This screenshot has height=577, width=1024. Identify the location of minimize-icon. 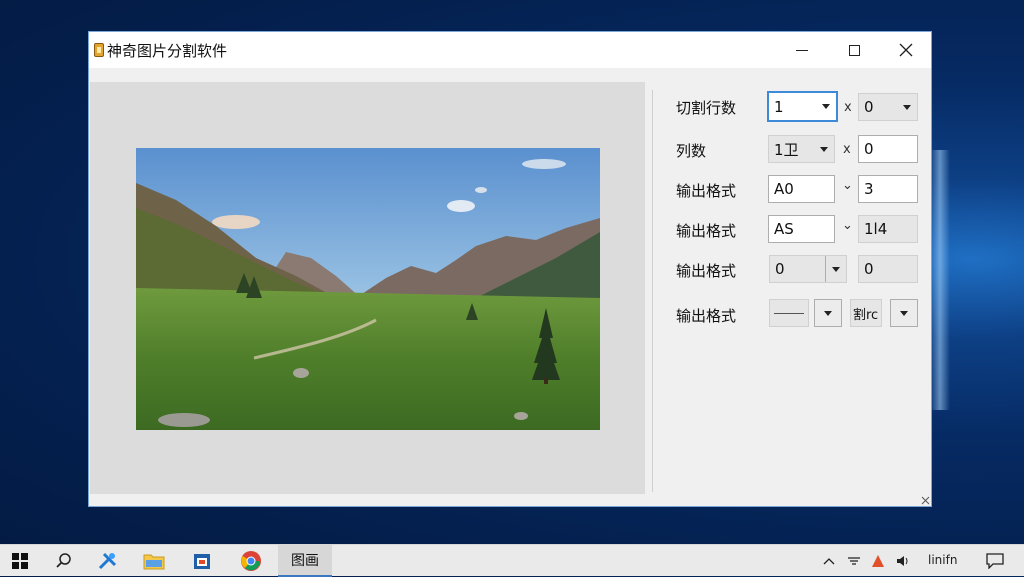
(802, 50).